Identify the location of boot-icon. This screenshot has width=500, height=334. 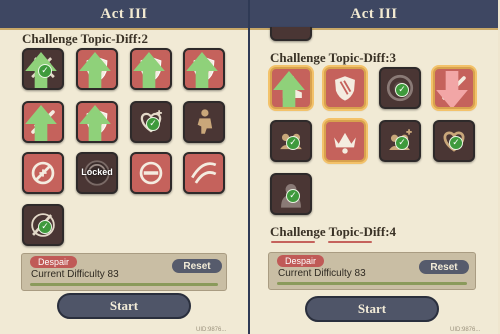
(291, 88).